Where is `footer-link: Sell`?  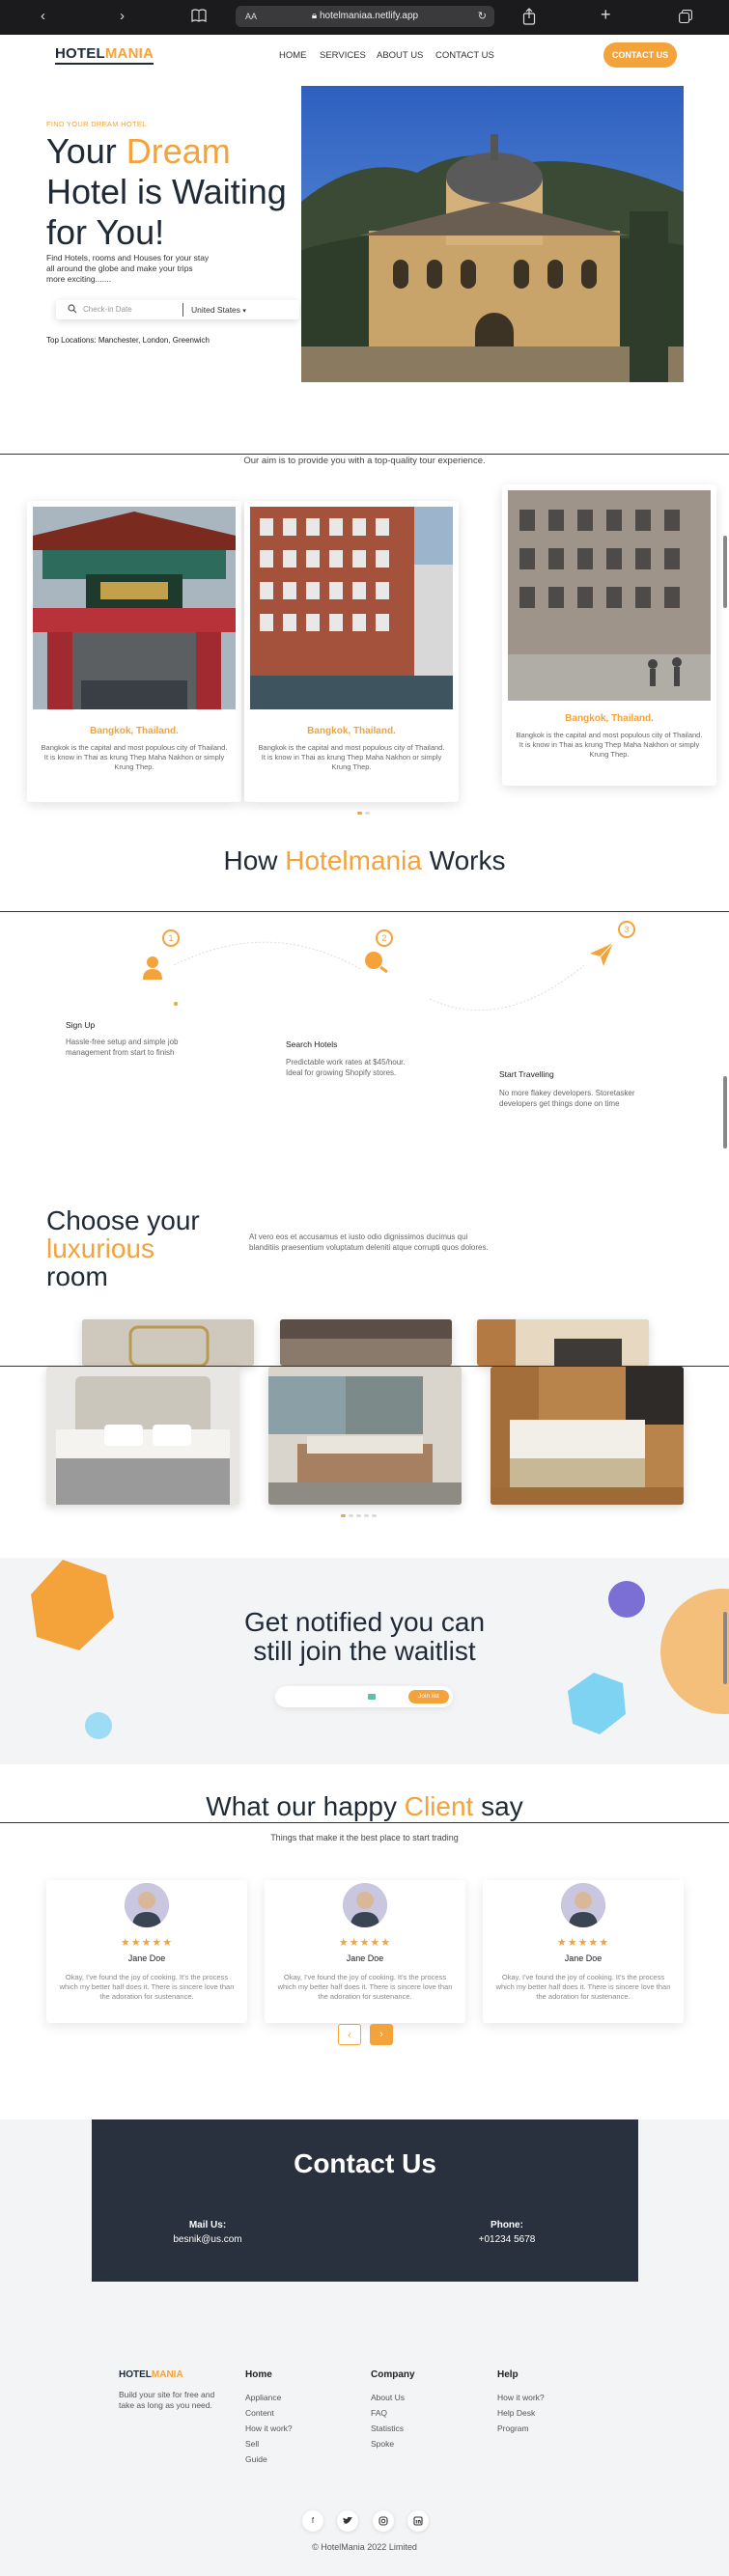
footer-link: Sell is located at coordinates (252, 2444).